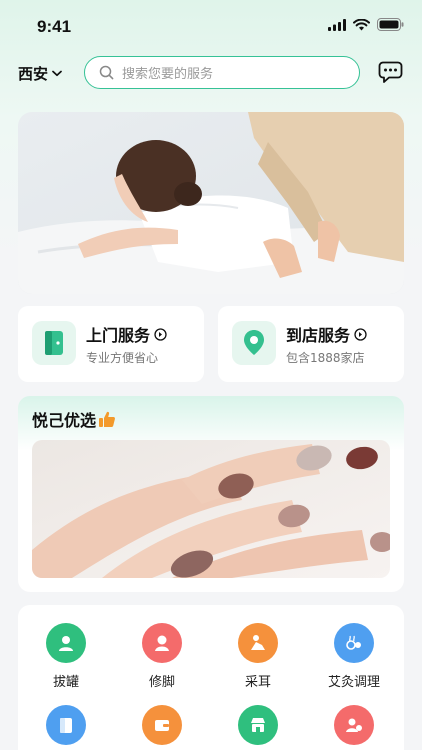  Describe the element at coordinates (122, 358) in the screenshot. I see `home-service-subtitle: 专业方便省心` at that location.